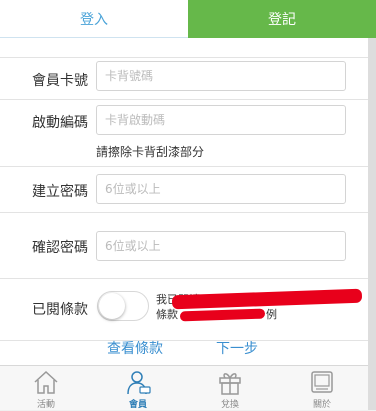  I want to click on card-number-label: 會員卡號, so click(60, 81).